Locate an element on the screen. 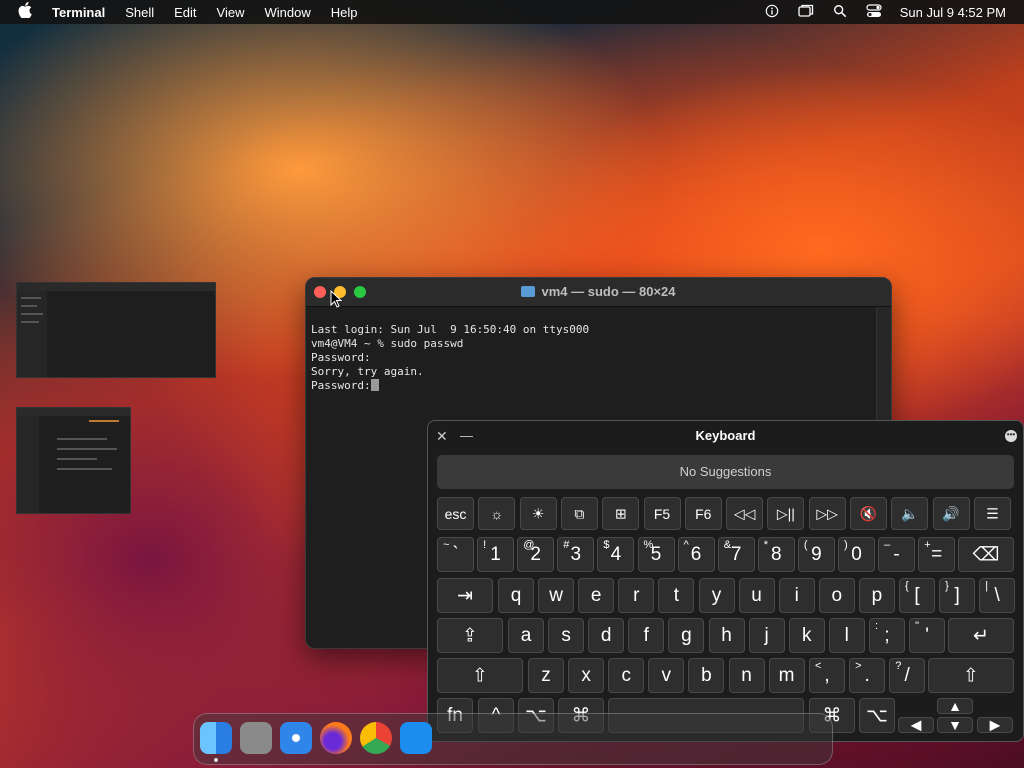 This screenshot has width=1024, height=768. return-key: ↵ is located at coordinates (981, 635).